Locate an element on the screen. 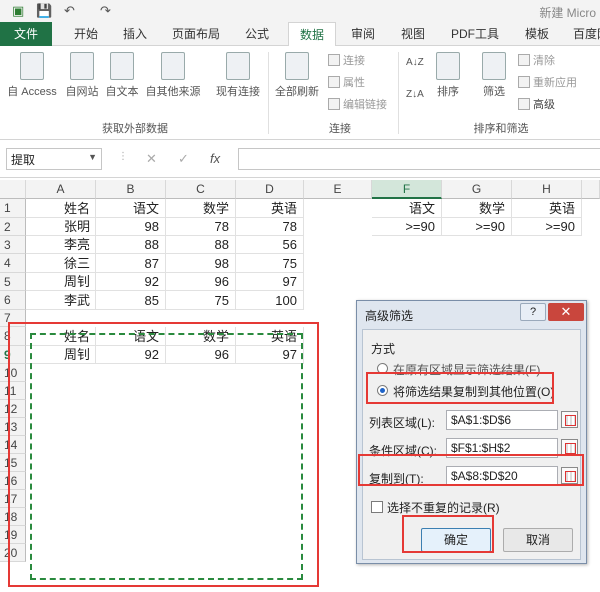  from-text-button: 自文本 is located at coordinates (122, 75).